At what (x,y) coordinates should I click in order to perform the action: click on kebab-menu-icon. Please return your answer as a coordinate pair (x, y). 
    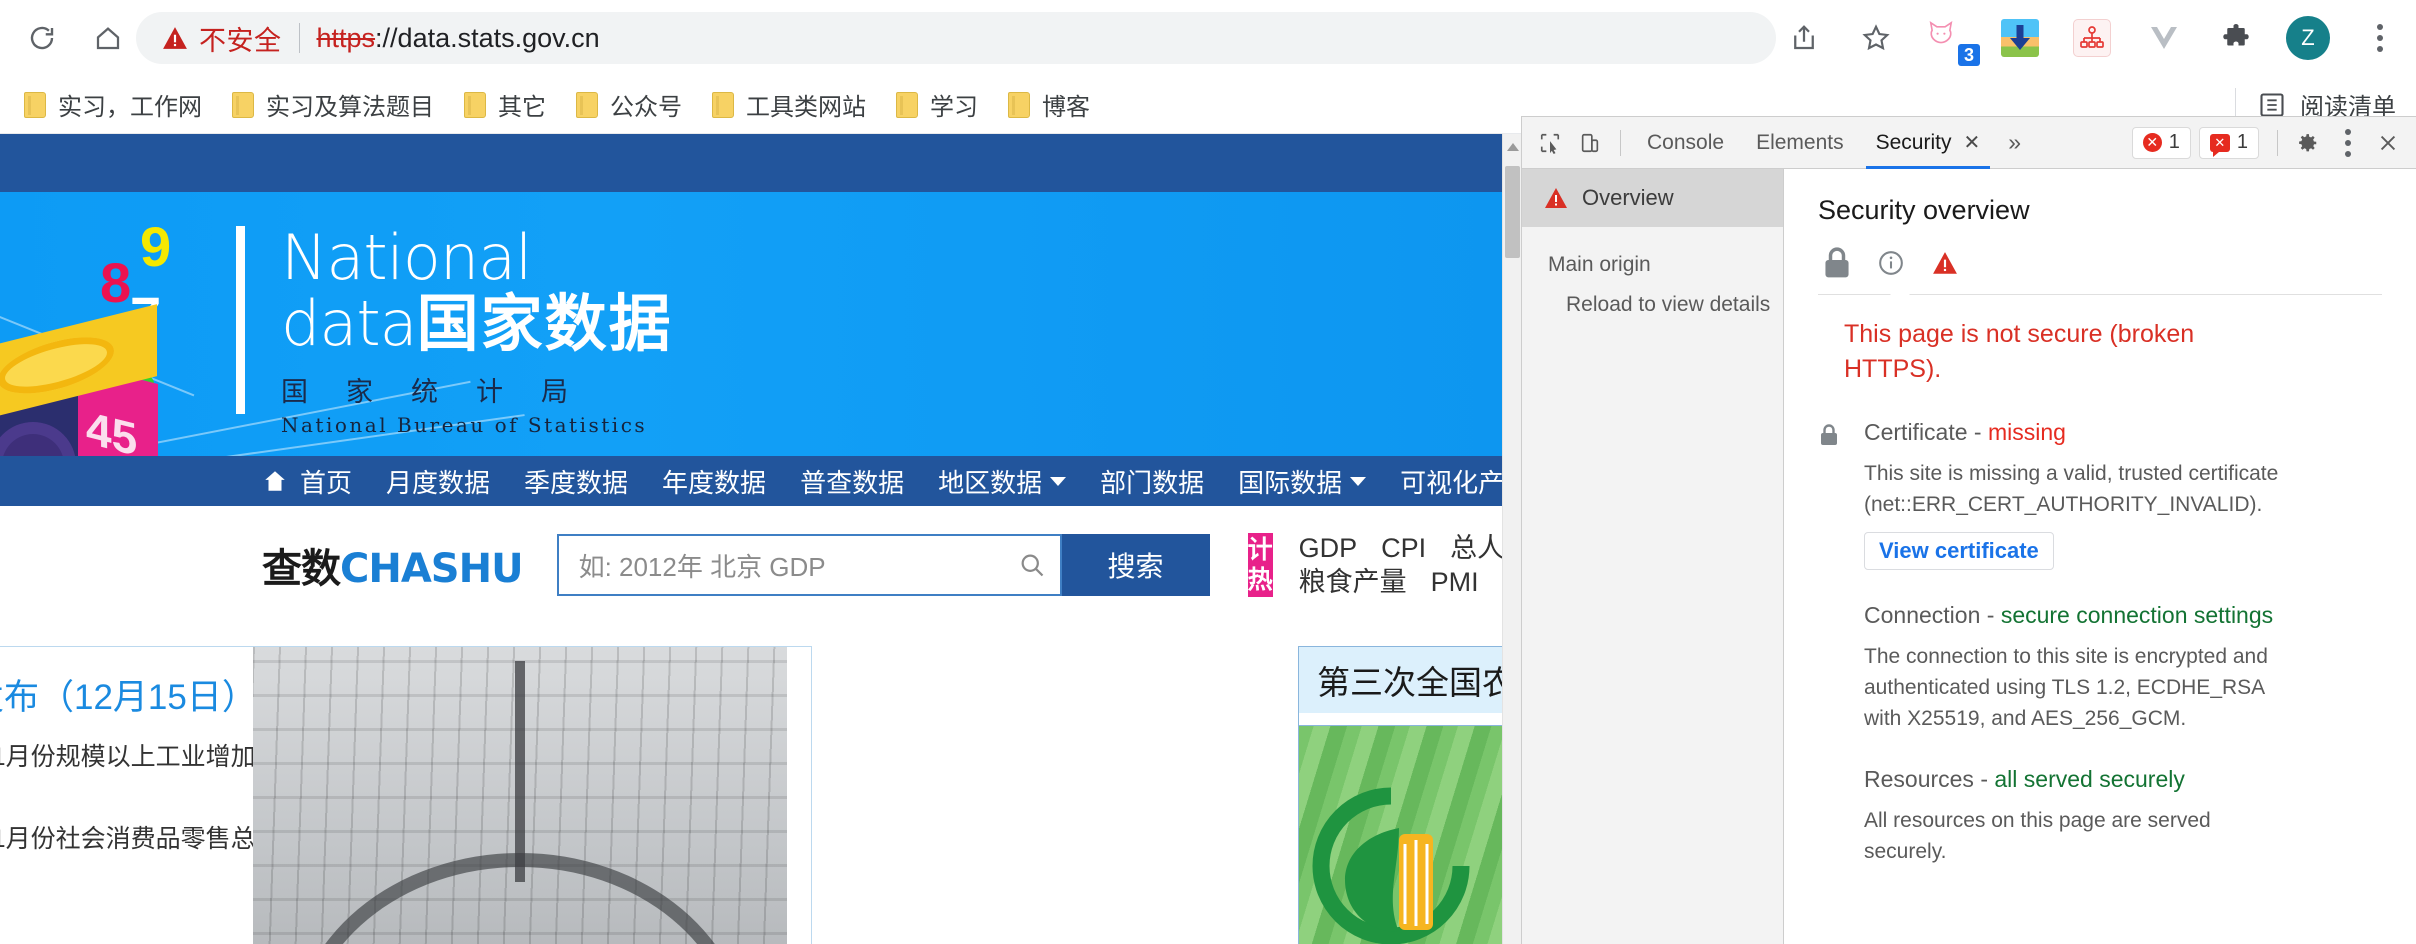
    Looking at the image, I should click on (2380, 38).